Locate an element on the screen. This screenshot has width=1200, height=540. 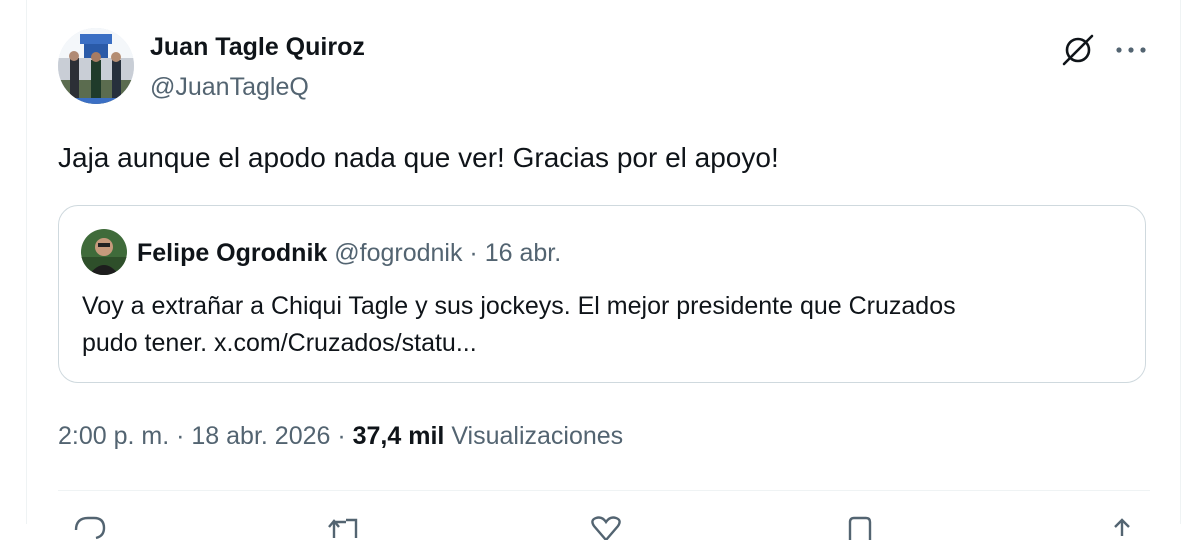
timeline-border-right is located at coordinates (1180, 262).